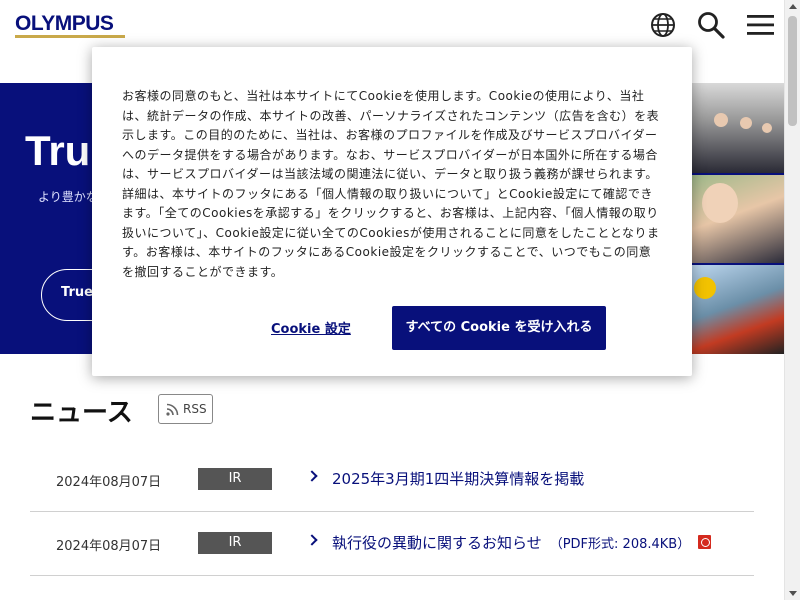 The image size is (800, 600). I want to click on accept-all-cookies-button: すべての Cookie を受け入れる, so click(499, 328).